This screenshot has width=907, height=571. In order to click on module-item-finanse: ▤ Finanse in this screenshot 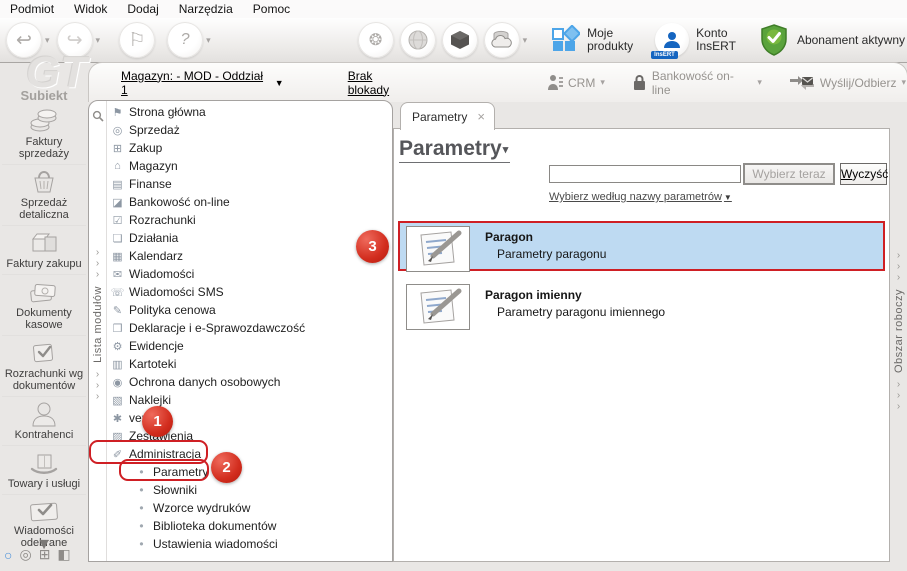, I will do `click(249, 184)`.